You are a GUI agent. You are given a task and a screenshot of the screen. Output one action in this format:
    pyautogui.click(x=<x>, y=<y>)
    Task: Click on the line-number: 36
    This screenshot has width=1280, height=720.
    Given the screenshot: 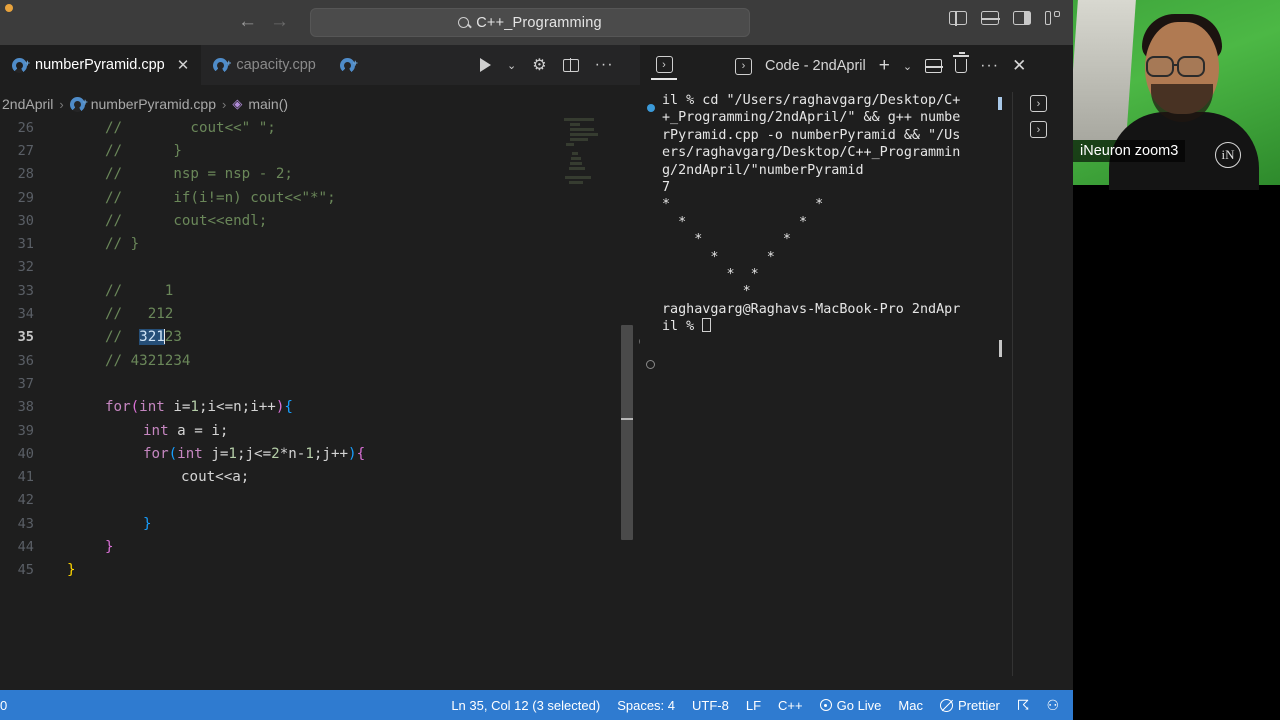 What is the action you would take?
    pyautogui.click(x=25, y=360)
    